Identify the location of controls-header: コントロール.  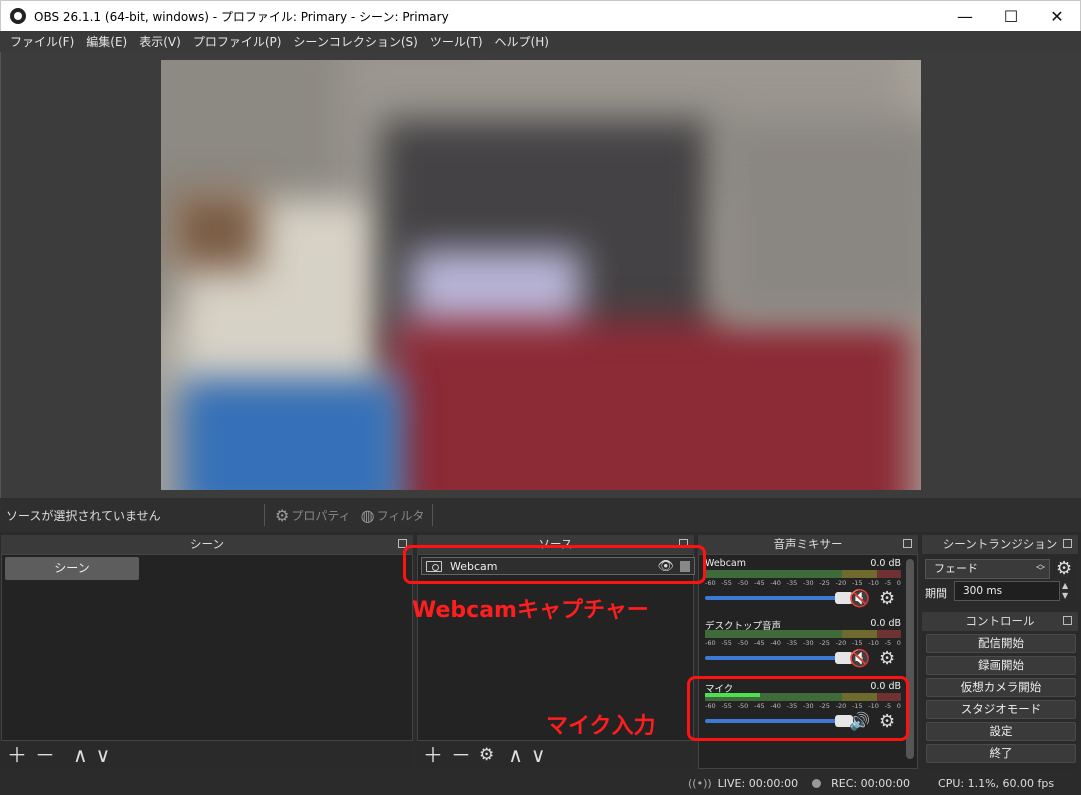
(1000, 621).